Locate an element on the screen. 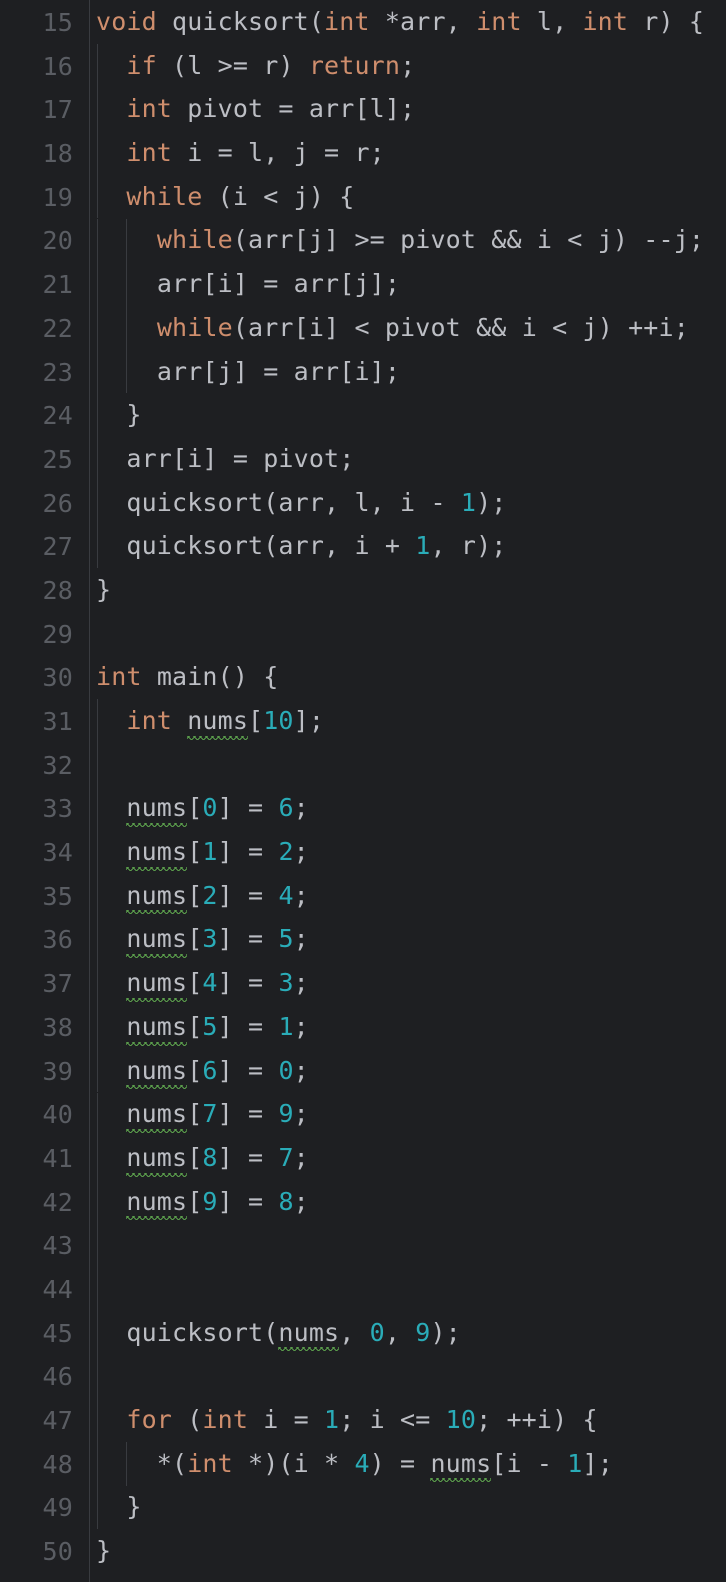 The width and height of the screenshot is (726, 1582). code-line: arr[i] = arr[j]; is located at coordinates (411, 284).